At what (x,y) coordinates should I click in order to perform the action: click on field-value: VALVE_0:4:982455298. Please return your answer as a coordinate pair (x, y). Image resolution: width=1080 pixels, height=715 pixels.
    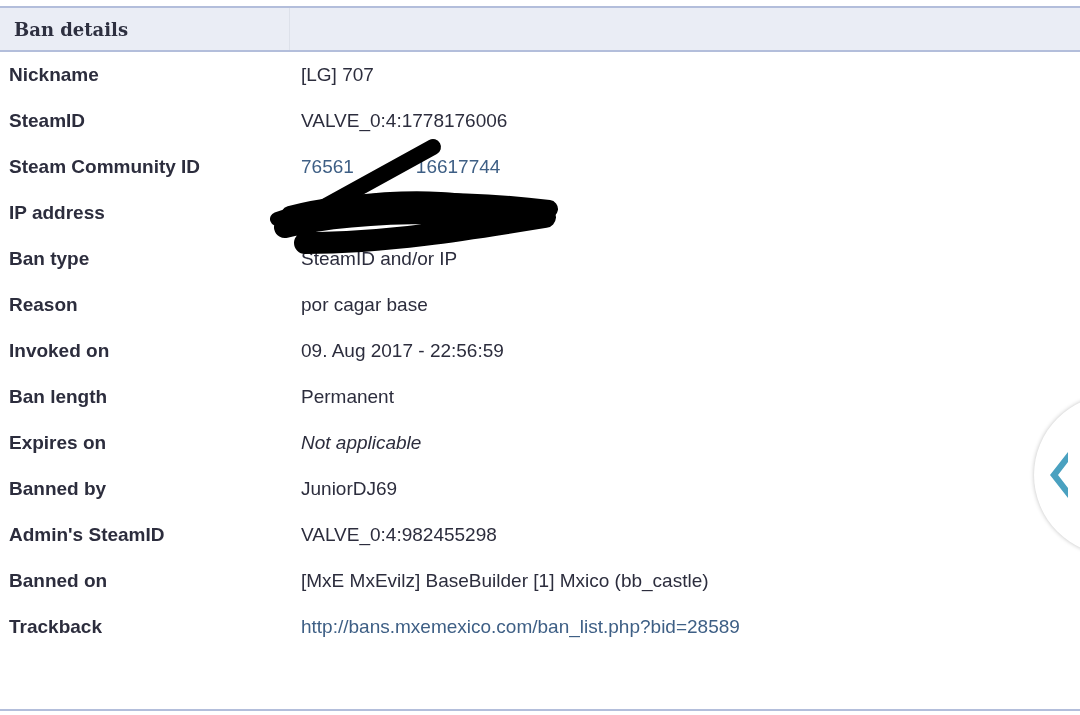
    Looking at the image, I should click on (399, 535).